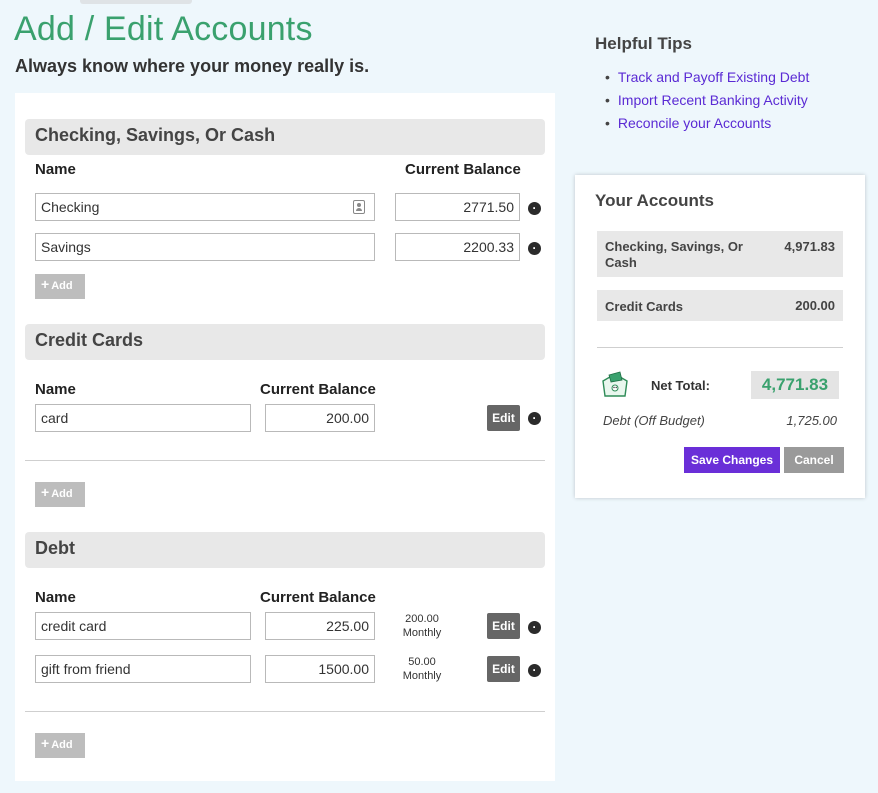  I want to click on tip-item: • Reconcile your Accounts, so click(707, 123).